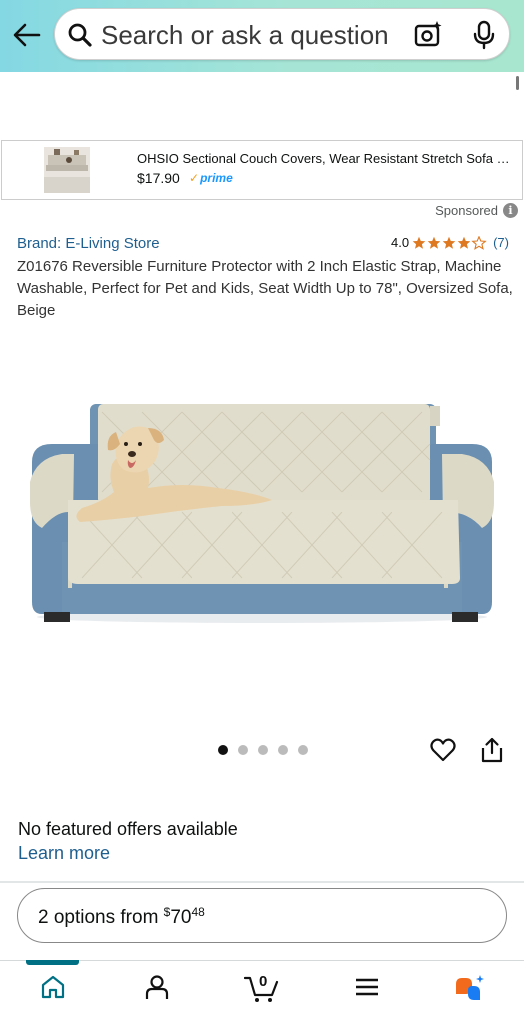 Image resolution: width=524 pixels, height=1020 pixels. I want to click on cart-count: 0, so click(263, 981).